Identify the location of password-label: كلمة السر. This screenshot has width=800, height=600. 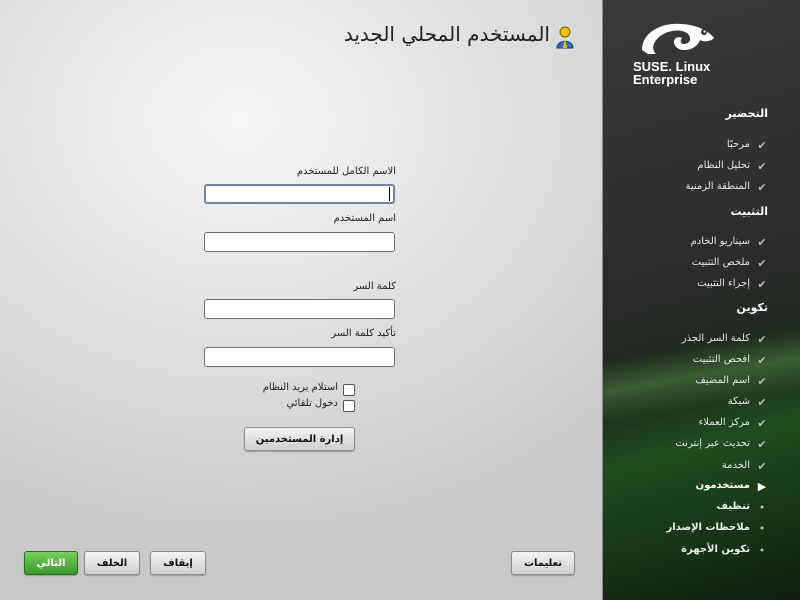
(374, 286).